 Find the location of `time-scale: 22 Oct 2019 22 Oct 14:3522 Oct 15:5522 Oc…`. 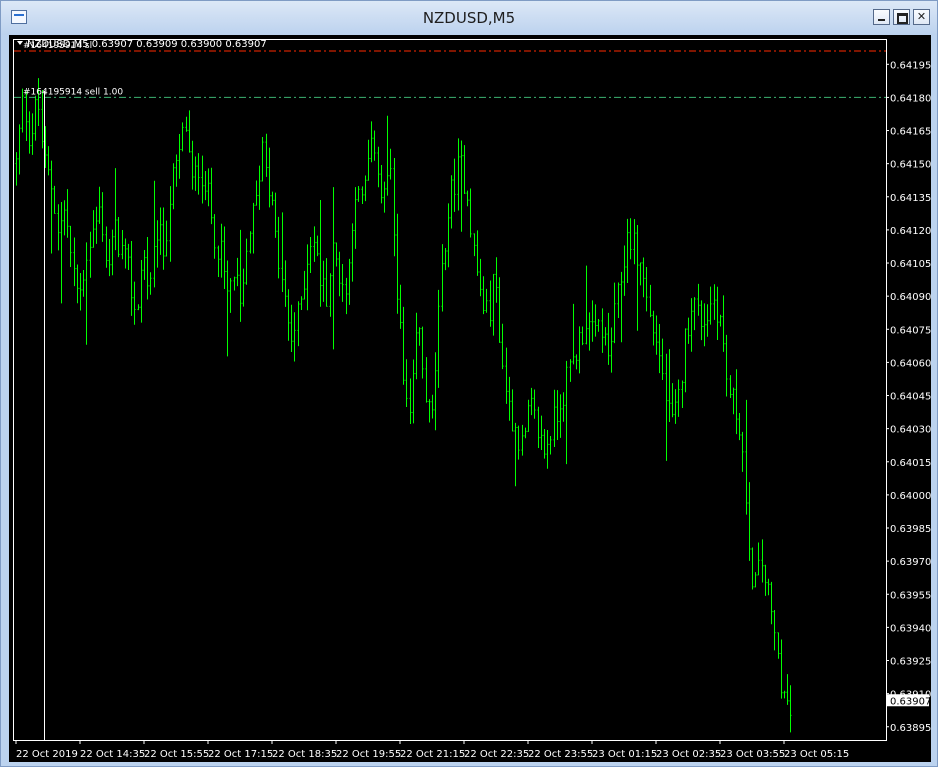

time-scale: 22 Oct 2019 22 Oct 14:3522 Oct 15:5522 Oc… is located at coordinates (432, 750).